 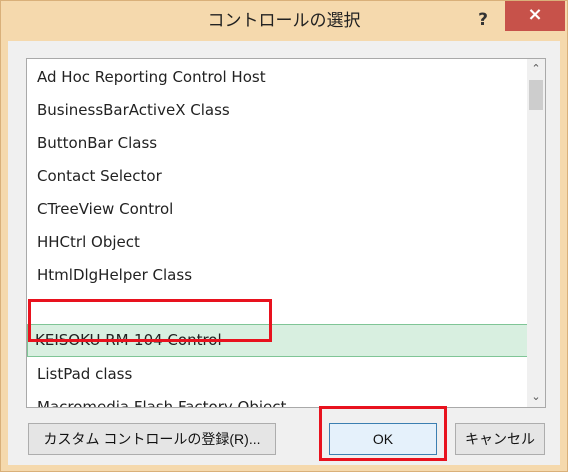 What do you see at coordinates (278, 110) in the screenshot?
I see `list-item: BusinessBarActiveX Class` at bounding box center [278, 110].